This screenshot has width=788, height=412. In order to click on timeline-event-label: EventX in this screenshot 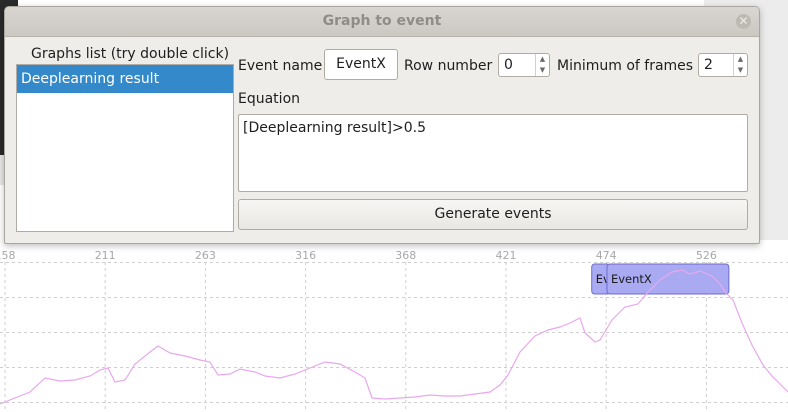, I will do `click(631, 279)`.